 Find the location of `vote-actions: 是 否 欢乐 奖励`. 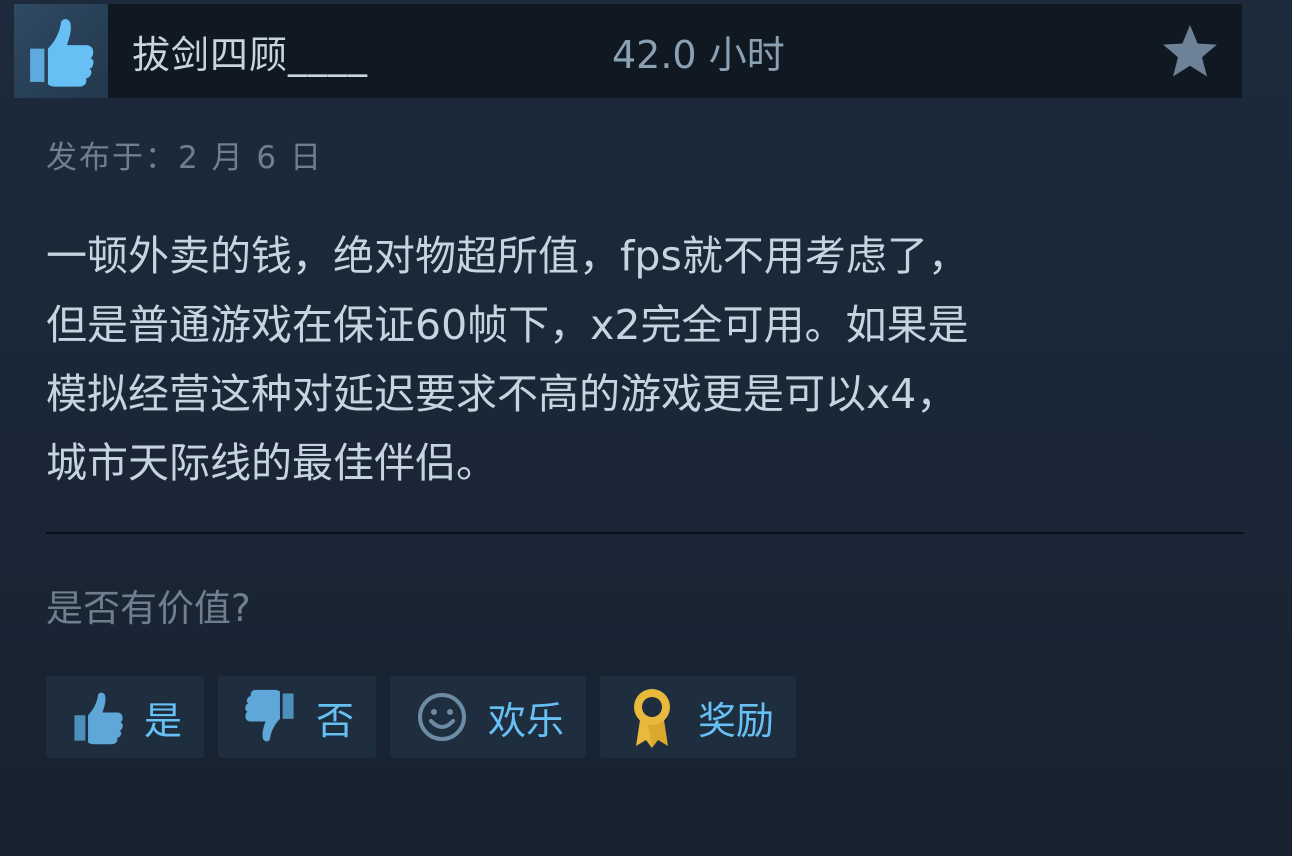

vote-actions: 是 否 欢乐 奖励 is located at coordinates (428, 717).